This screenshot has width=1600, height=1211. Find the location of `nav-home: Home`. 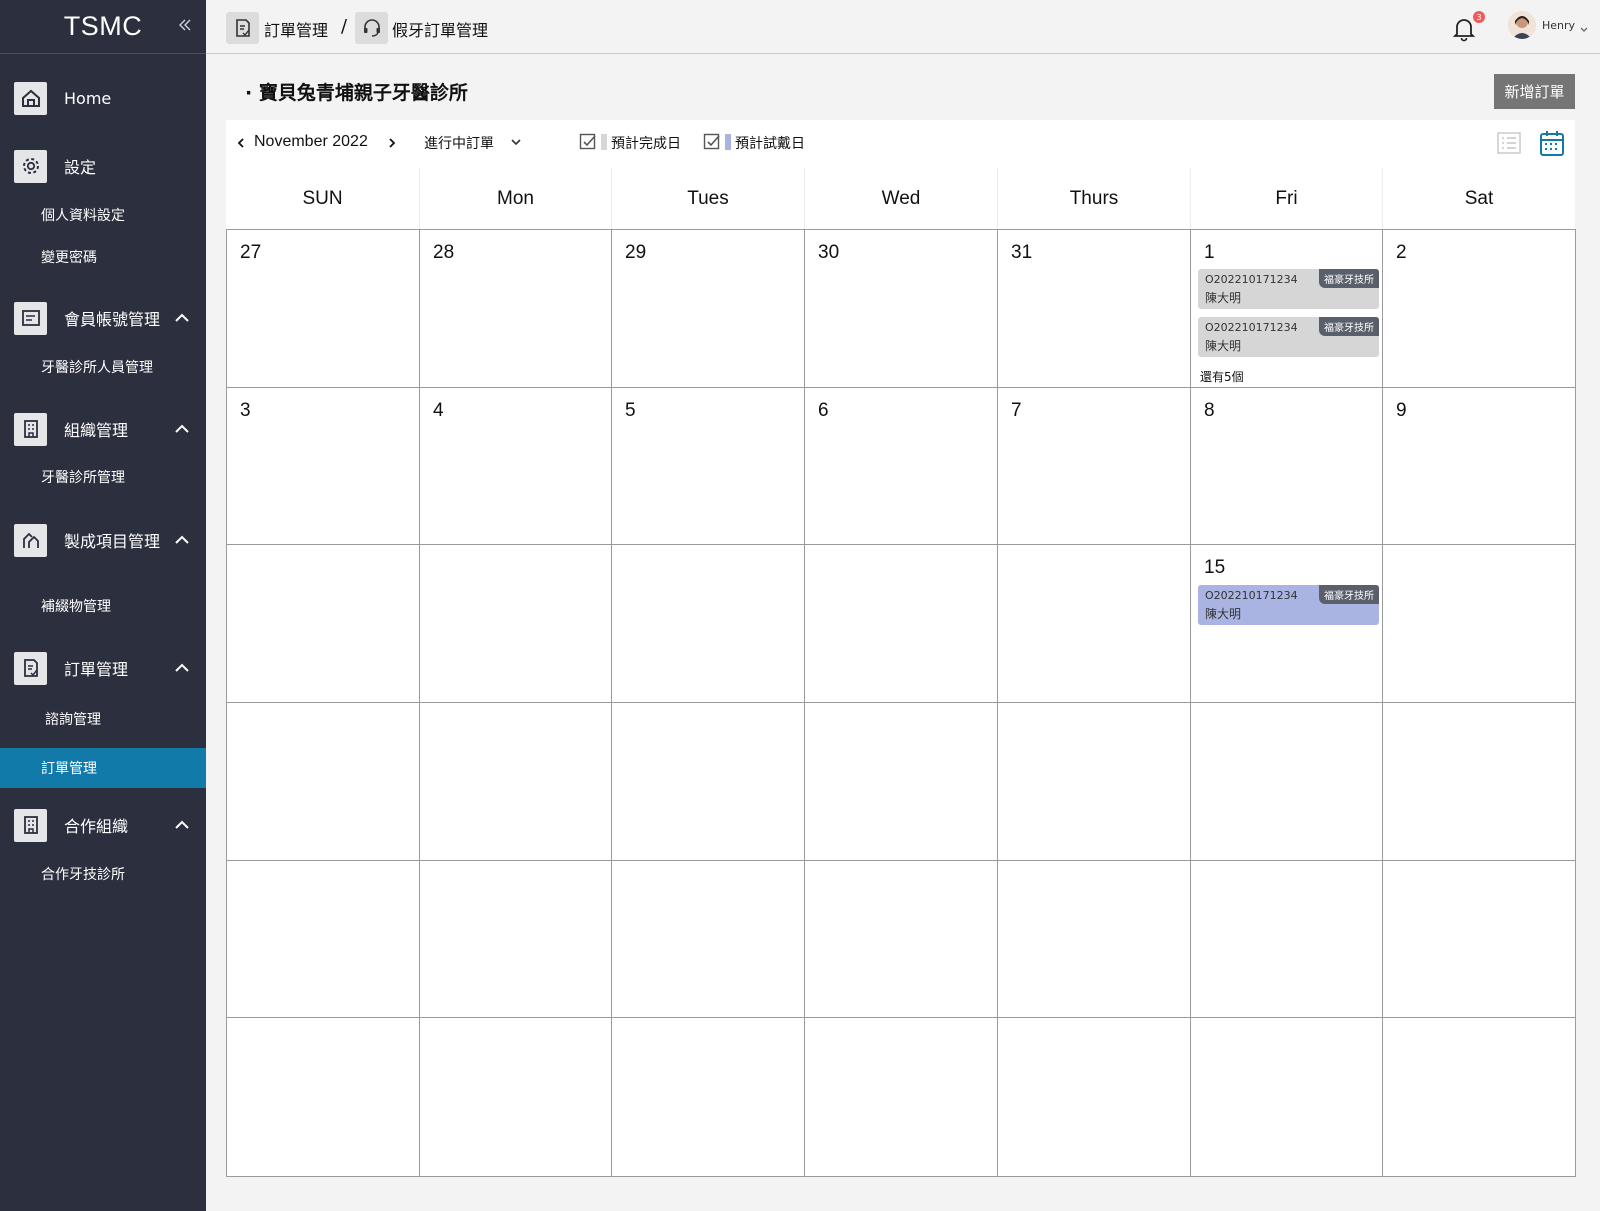

nav-home: Home is located at coordinates (103, 98).